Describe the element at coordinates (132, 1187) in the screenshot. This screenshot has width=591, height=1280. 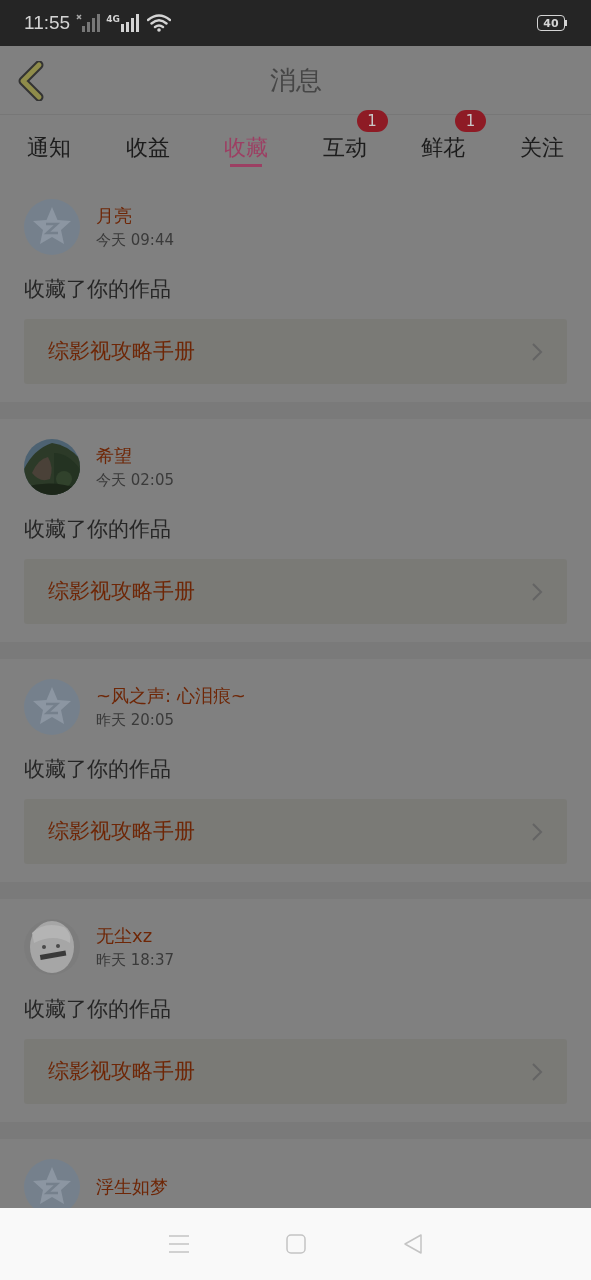
I see `user-name: 浮生如梦` at that location.